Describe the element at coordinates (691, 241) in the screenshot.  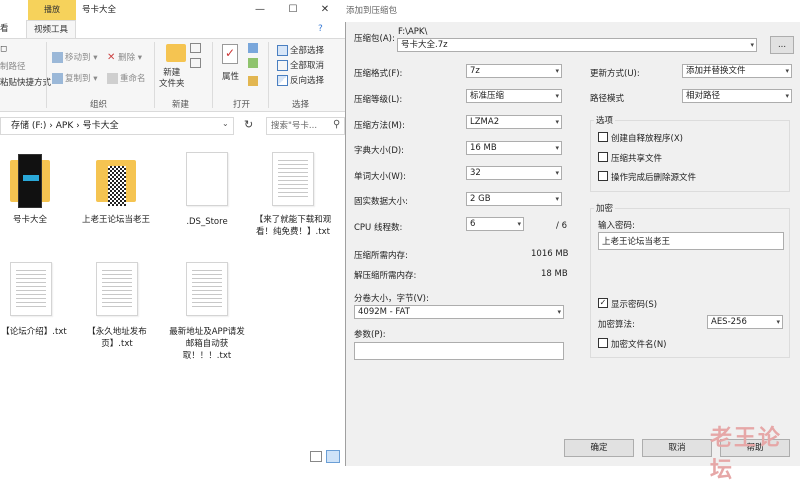
I see `password-input: 上老王论坛当老王` at that location.